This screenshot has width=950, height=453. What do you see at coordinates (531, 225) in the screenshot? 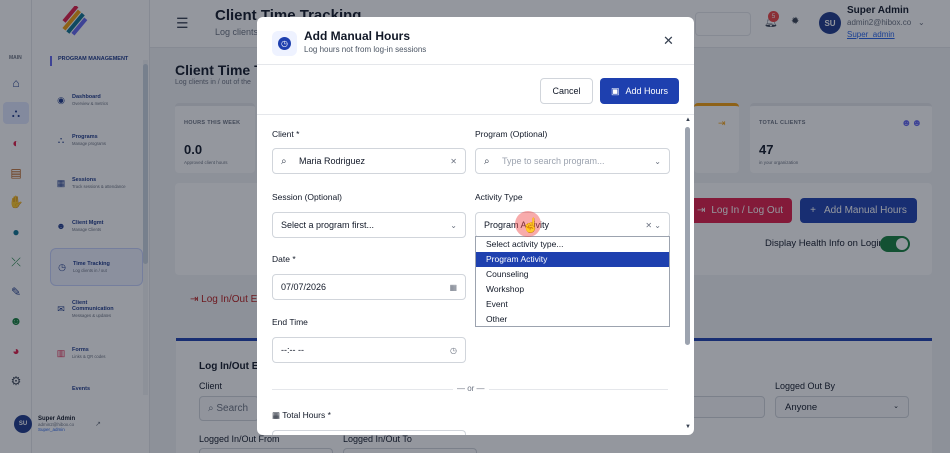
I see `hand-cursor-icon: ☝` at bounding box center [531, 225].